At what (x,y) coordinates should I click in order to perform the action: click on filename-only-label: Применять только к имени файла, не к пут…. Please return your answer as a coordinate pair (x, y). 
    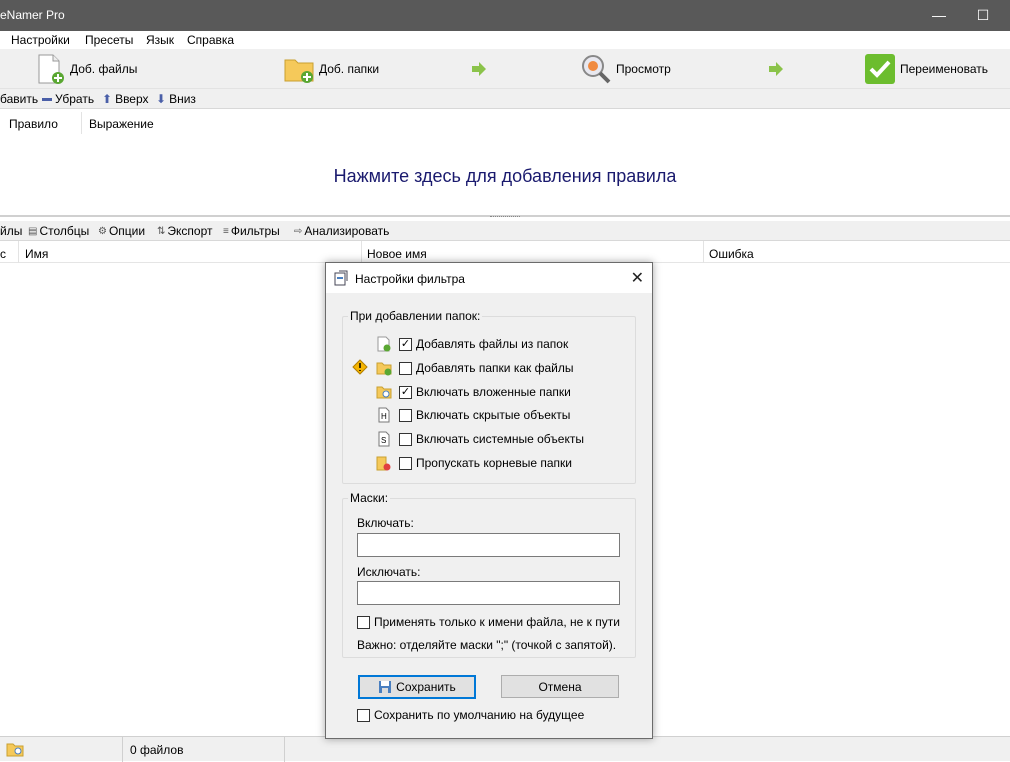
    Looking at the image, I should click on (497, 622).